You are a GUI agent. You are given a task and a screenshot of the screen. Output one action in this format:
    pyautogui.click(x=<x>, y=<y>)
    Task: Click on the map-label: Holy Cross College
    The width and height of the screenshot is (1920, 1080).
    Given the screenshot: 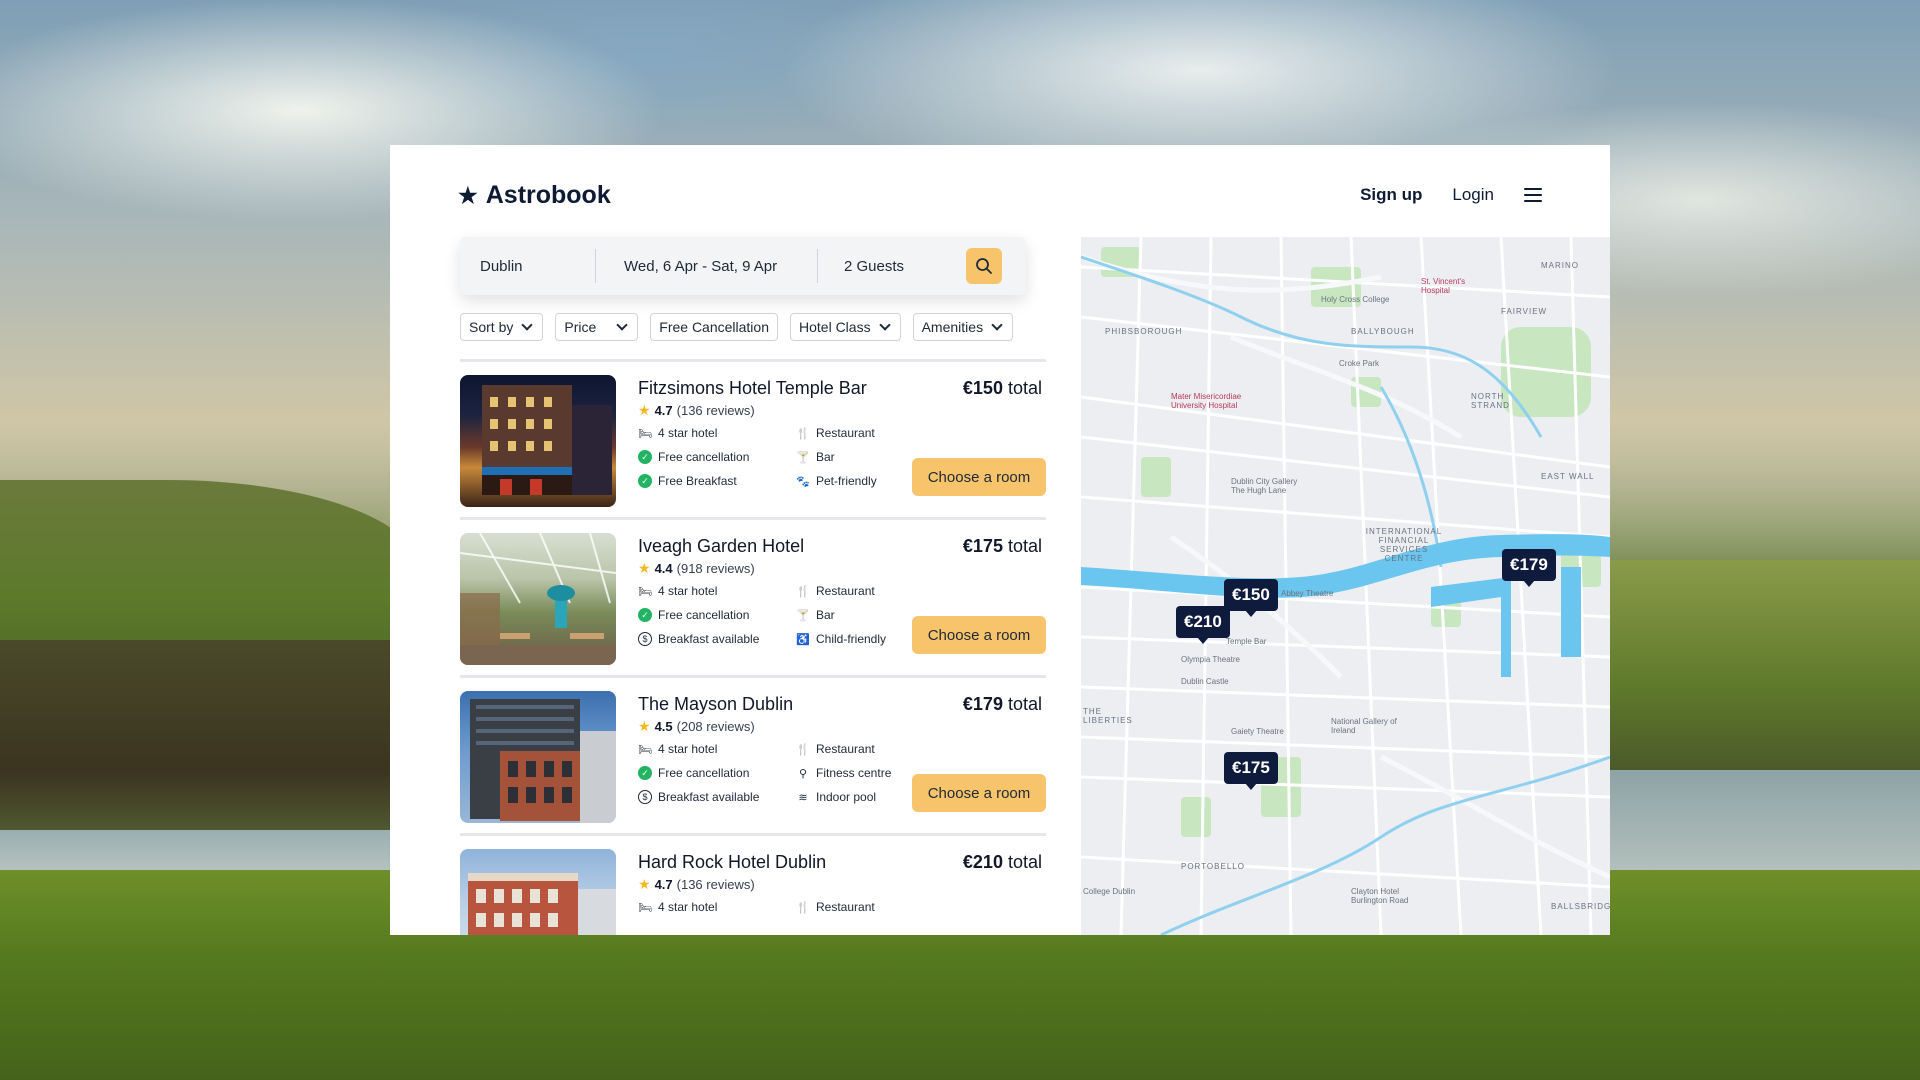 What is the action you would take?
    pyautogui.click(x=1355, y=299)
    